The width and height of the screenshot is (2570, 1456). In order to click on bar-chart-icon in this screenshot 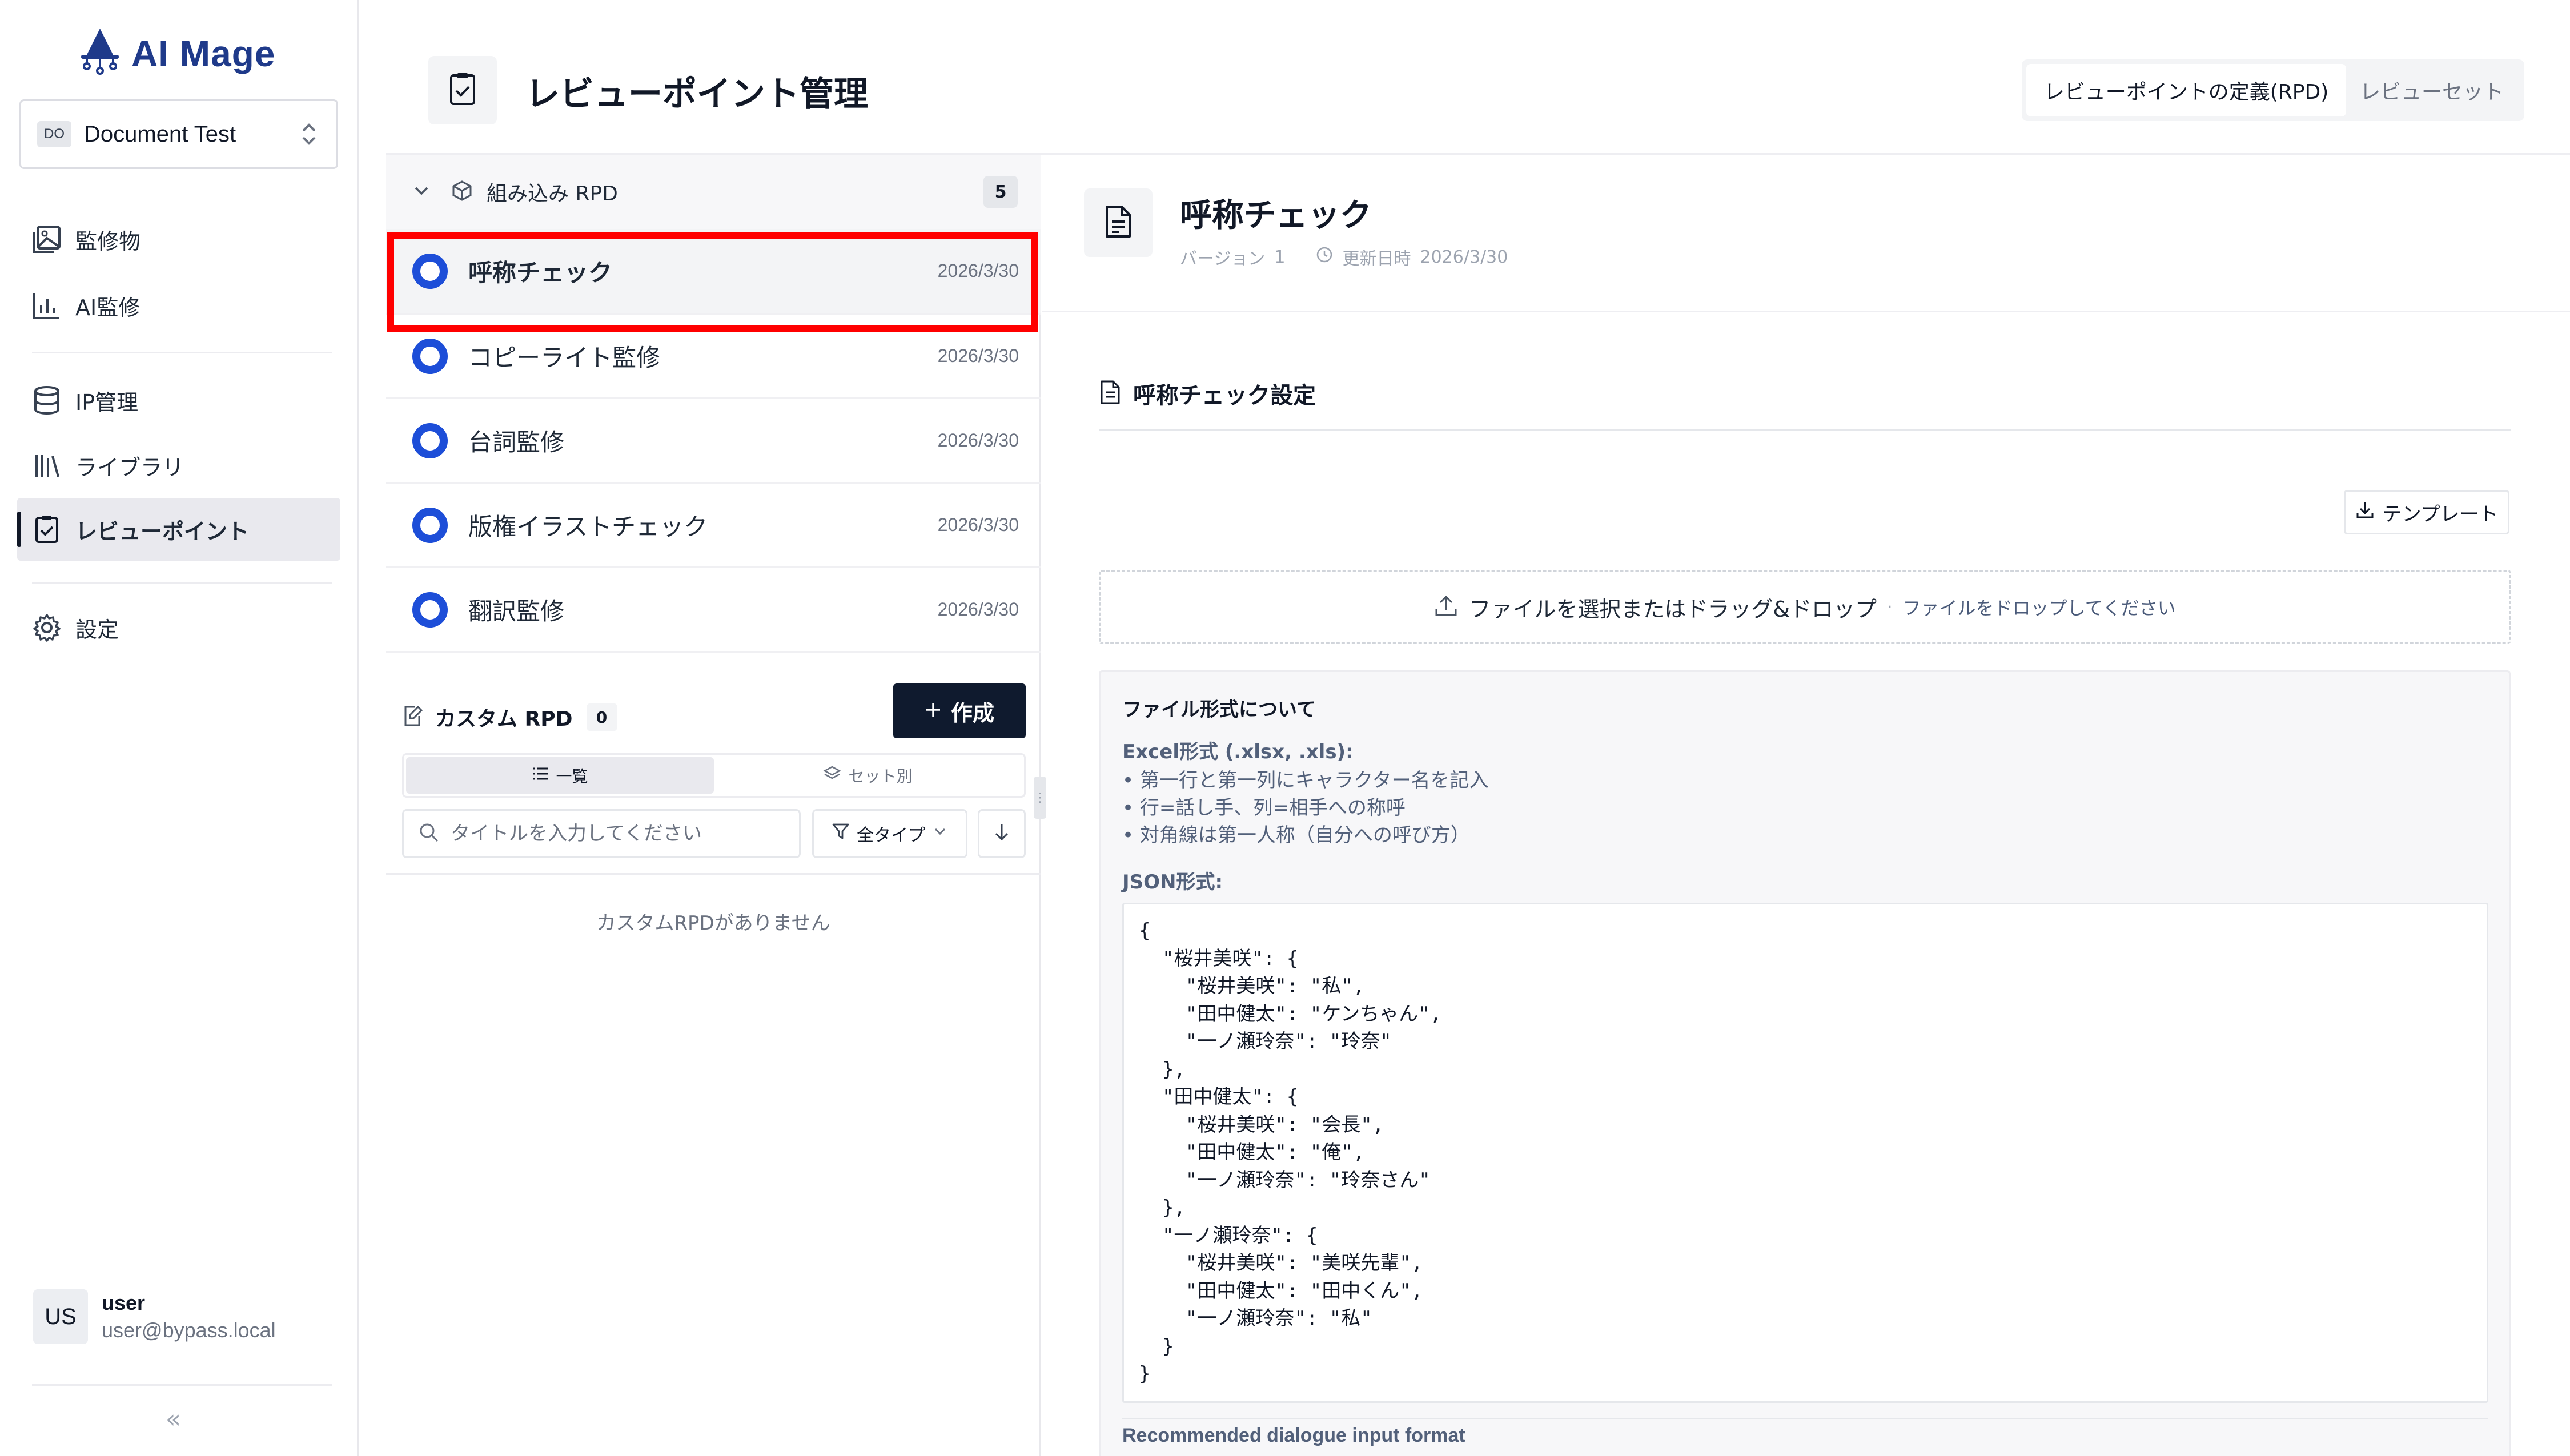, I will do `click(47, 305)`.